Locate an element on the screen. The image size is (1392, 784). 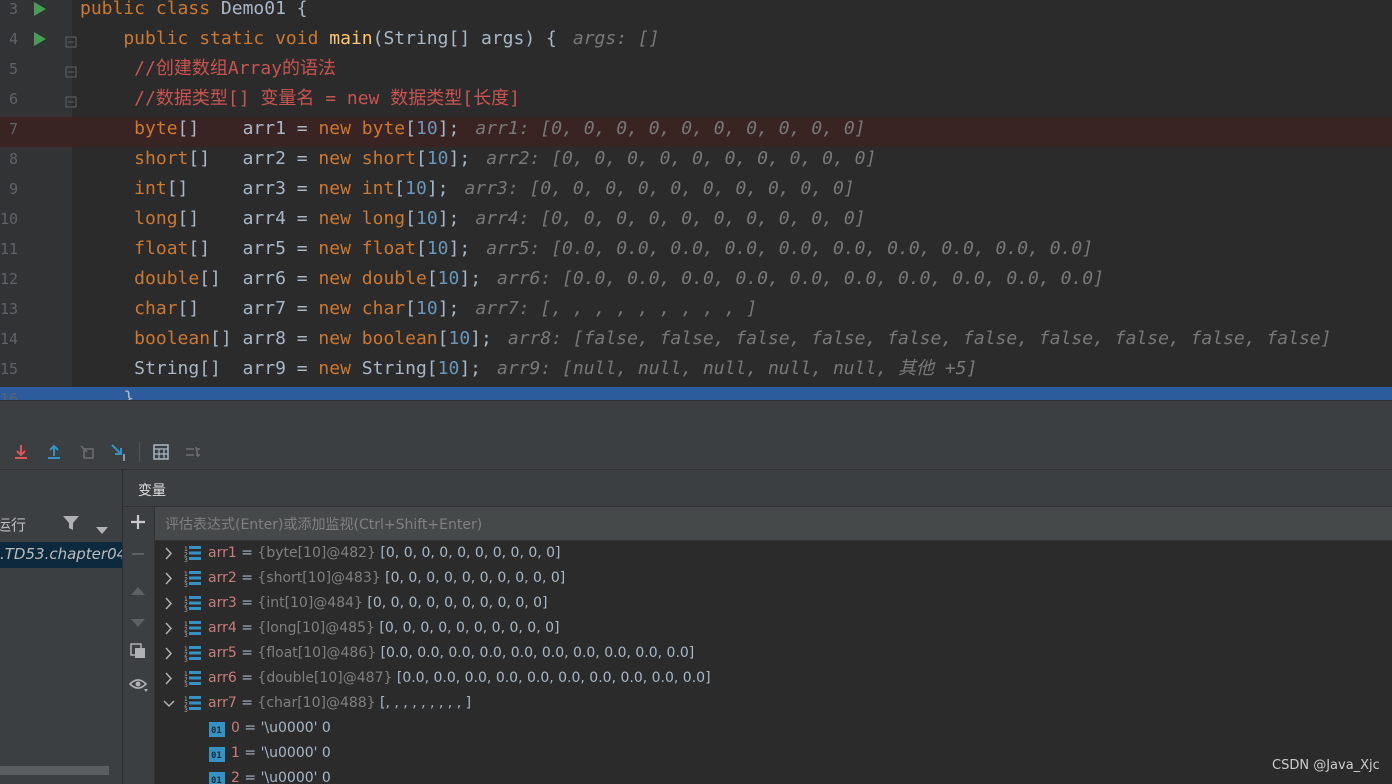
code-text: //数据类型[] 变量名 = new 数据类型[长度] is located at coordinates (300, 99).